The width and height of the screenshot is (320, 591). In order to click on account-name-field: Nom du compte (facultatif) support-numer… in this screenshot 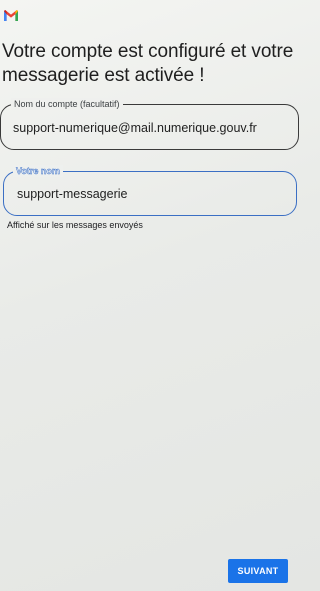, I will do `click(149, 124)`.